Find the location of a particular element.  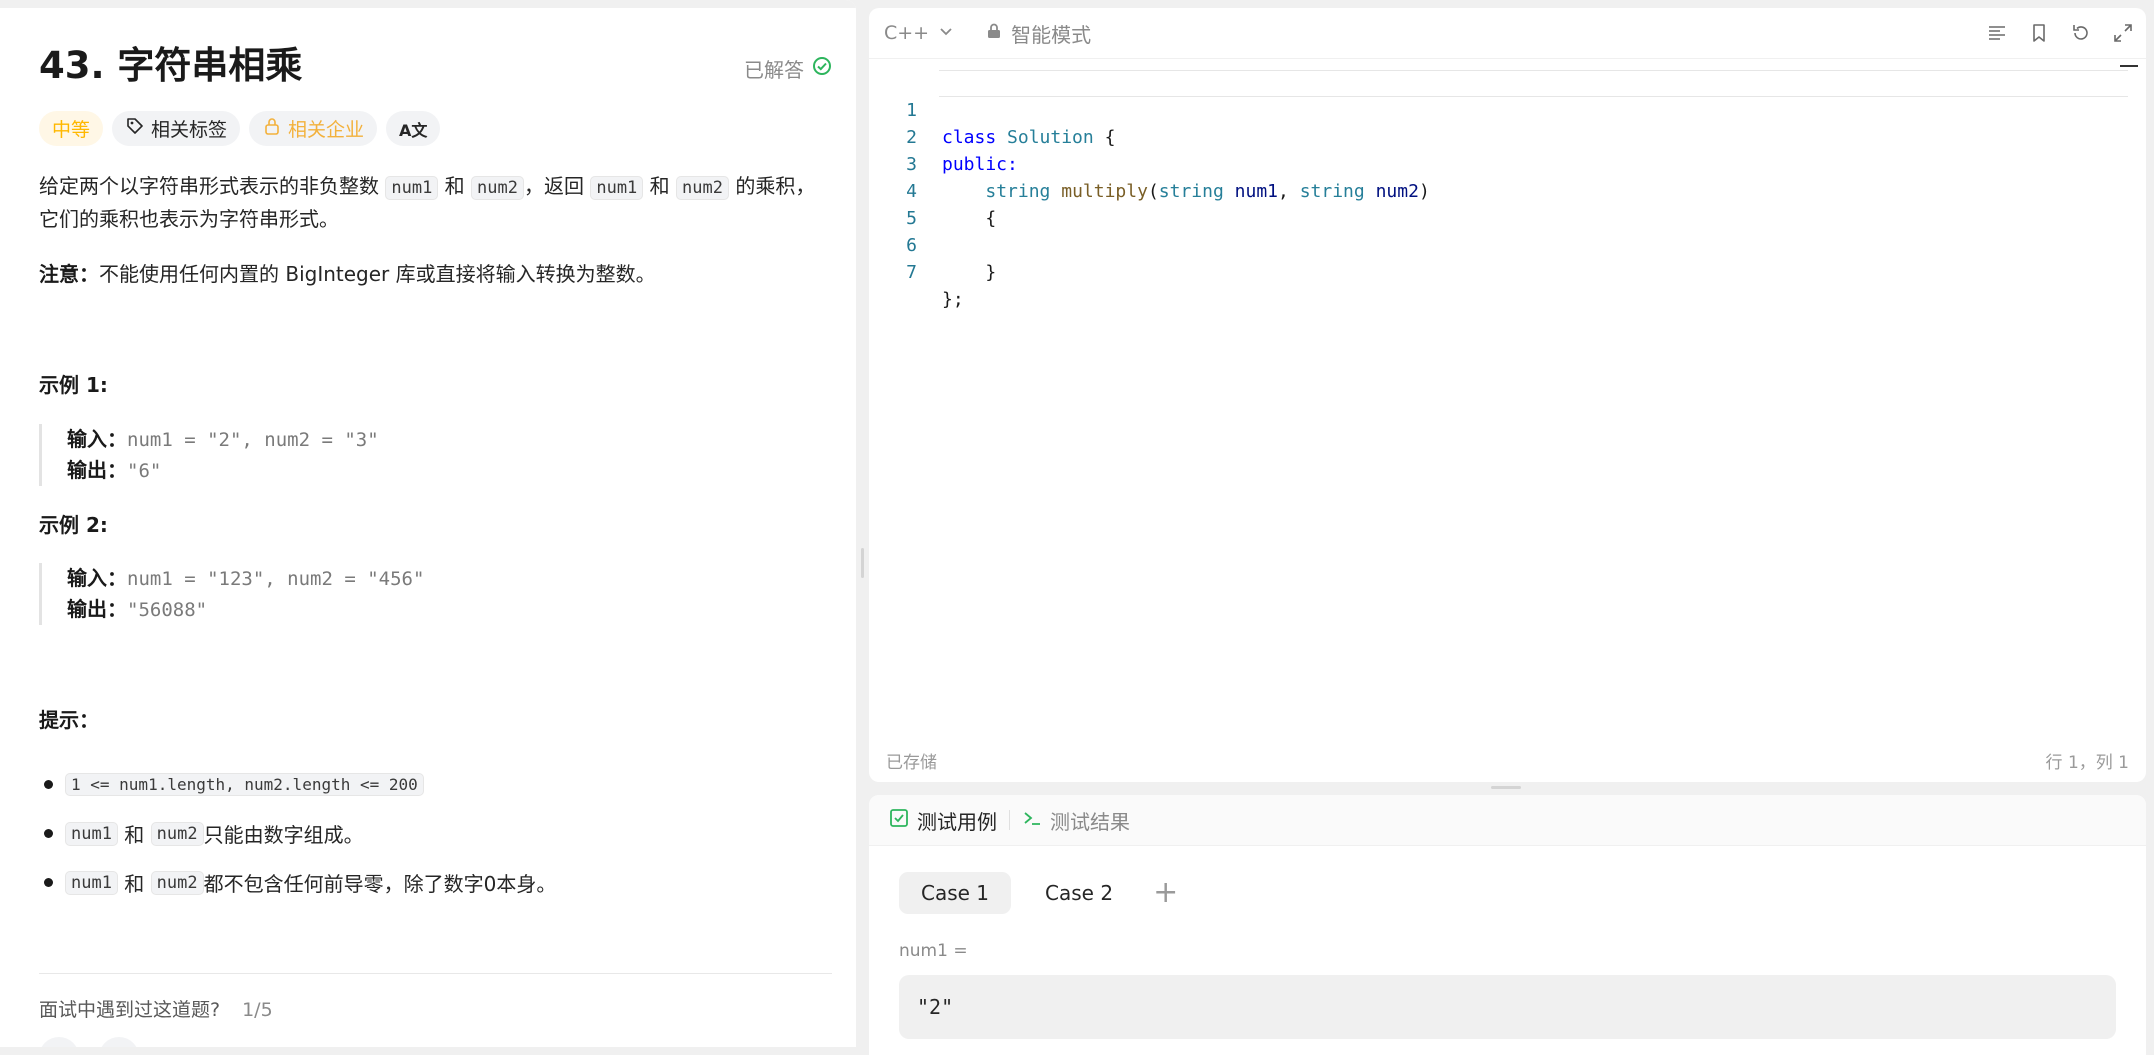

code-line: 4 { is located at coordinates (951, 205).